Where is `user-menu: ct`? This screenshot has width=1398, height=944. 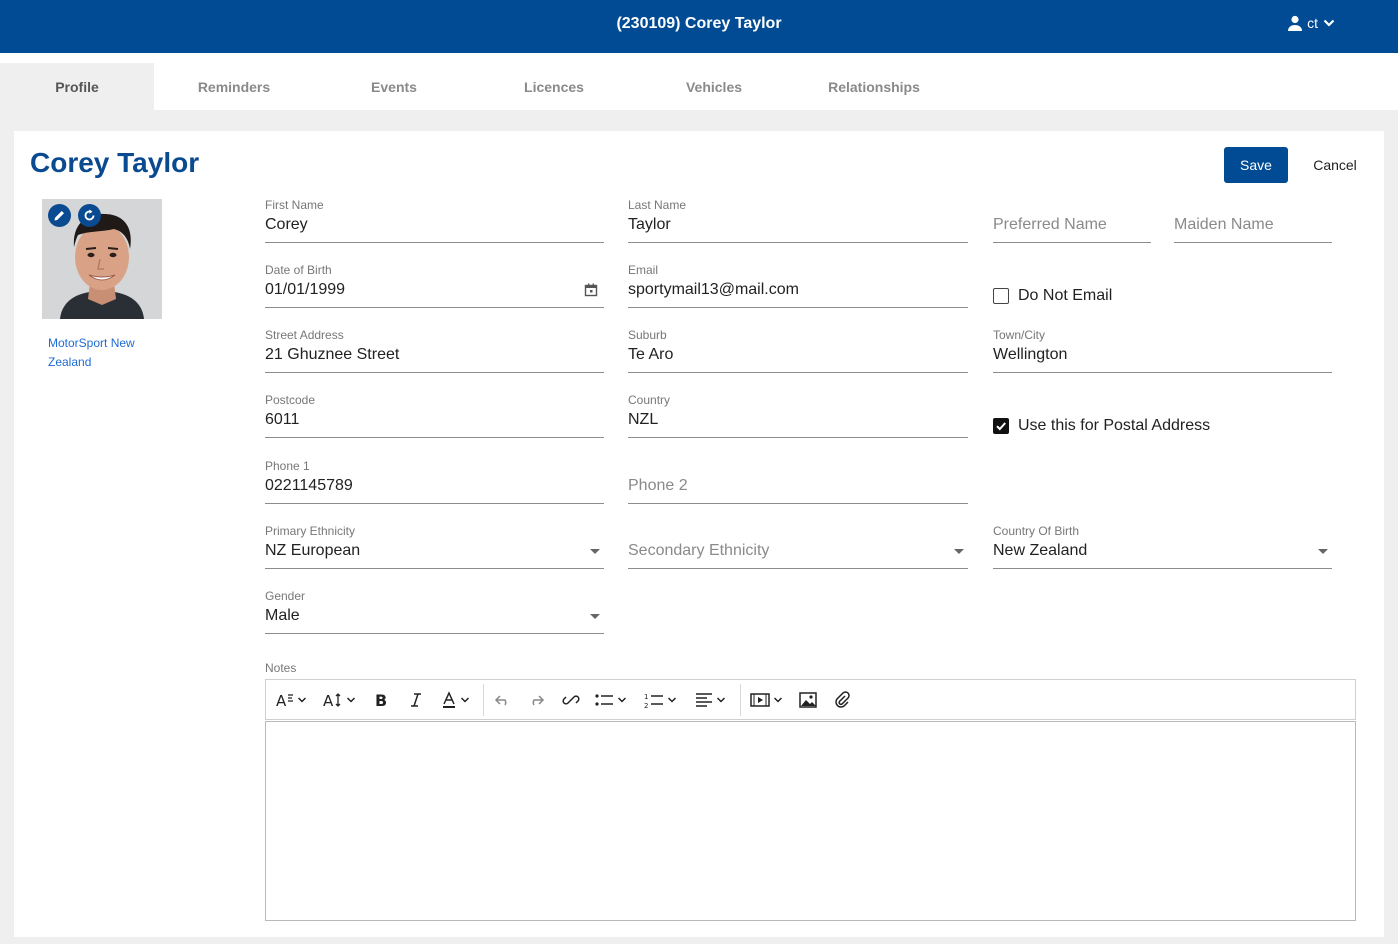
user-menu: ct is located at coordinates (1311, 23).